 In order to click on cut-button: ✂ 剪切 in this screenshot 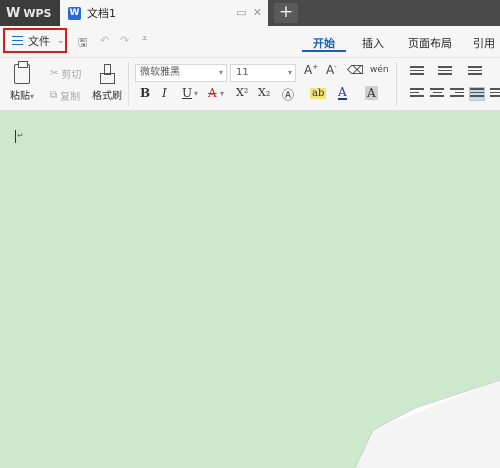, I will do `click(65, 73)`.